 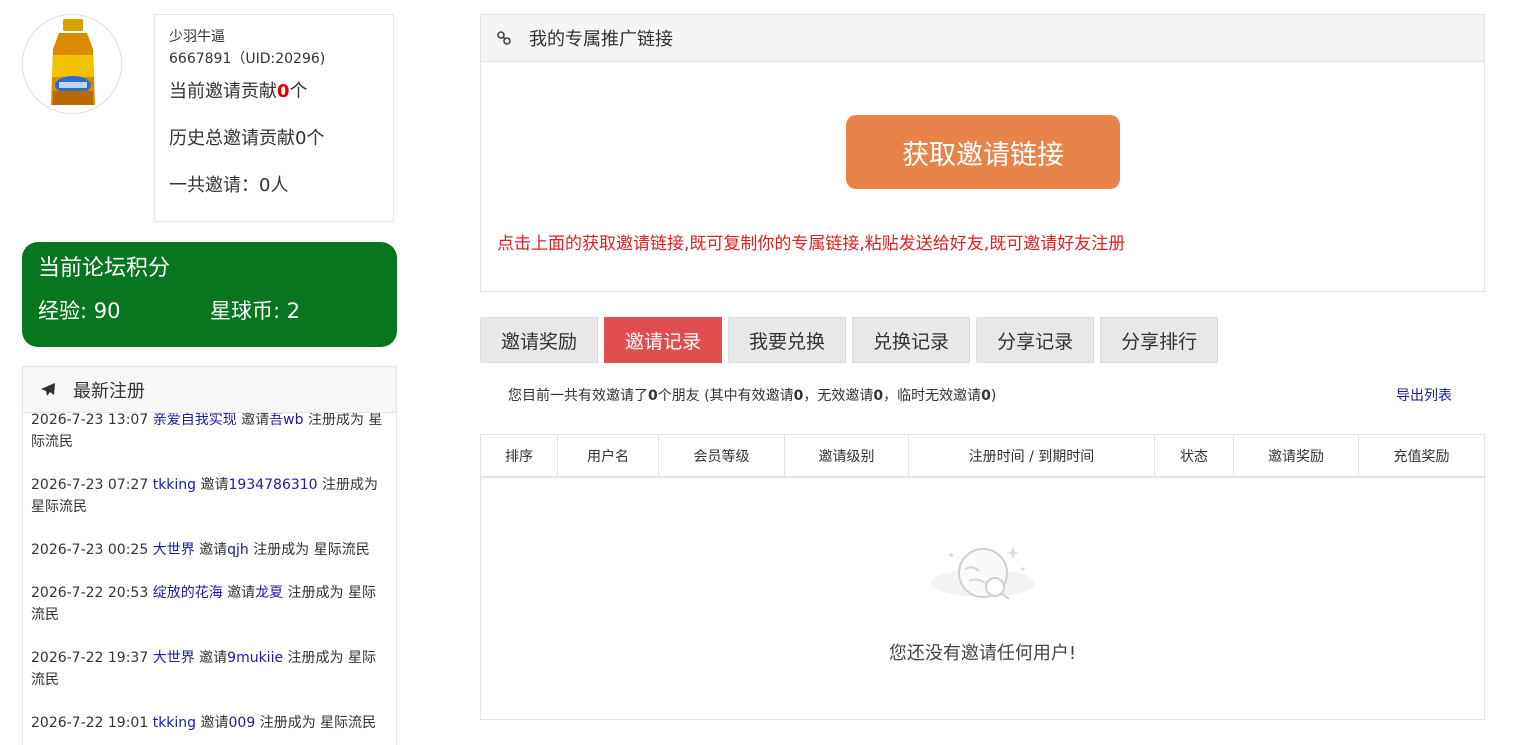 I want to click on points-row: 经验: 90 星球币: 2, so click(x=209, y=311).